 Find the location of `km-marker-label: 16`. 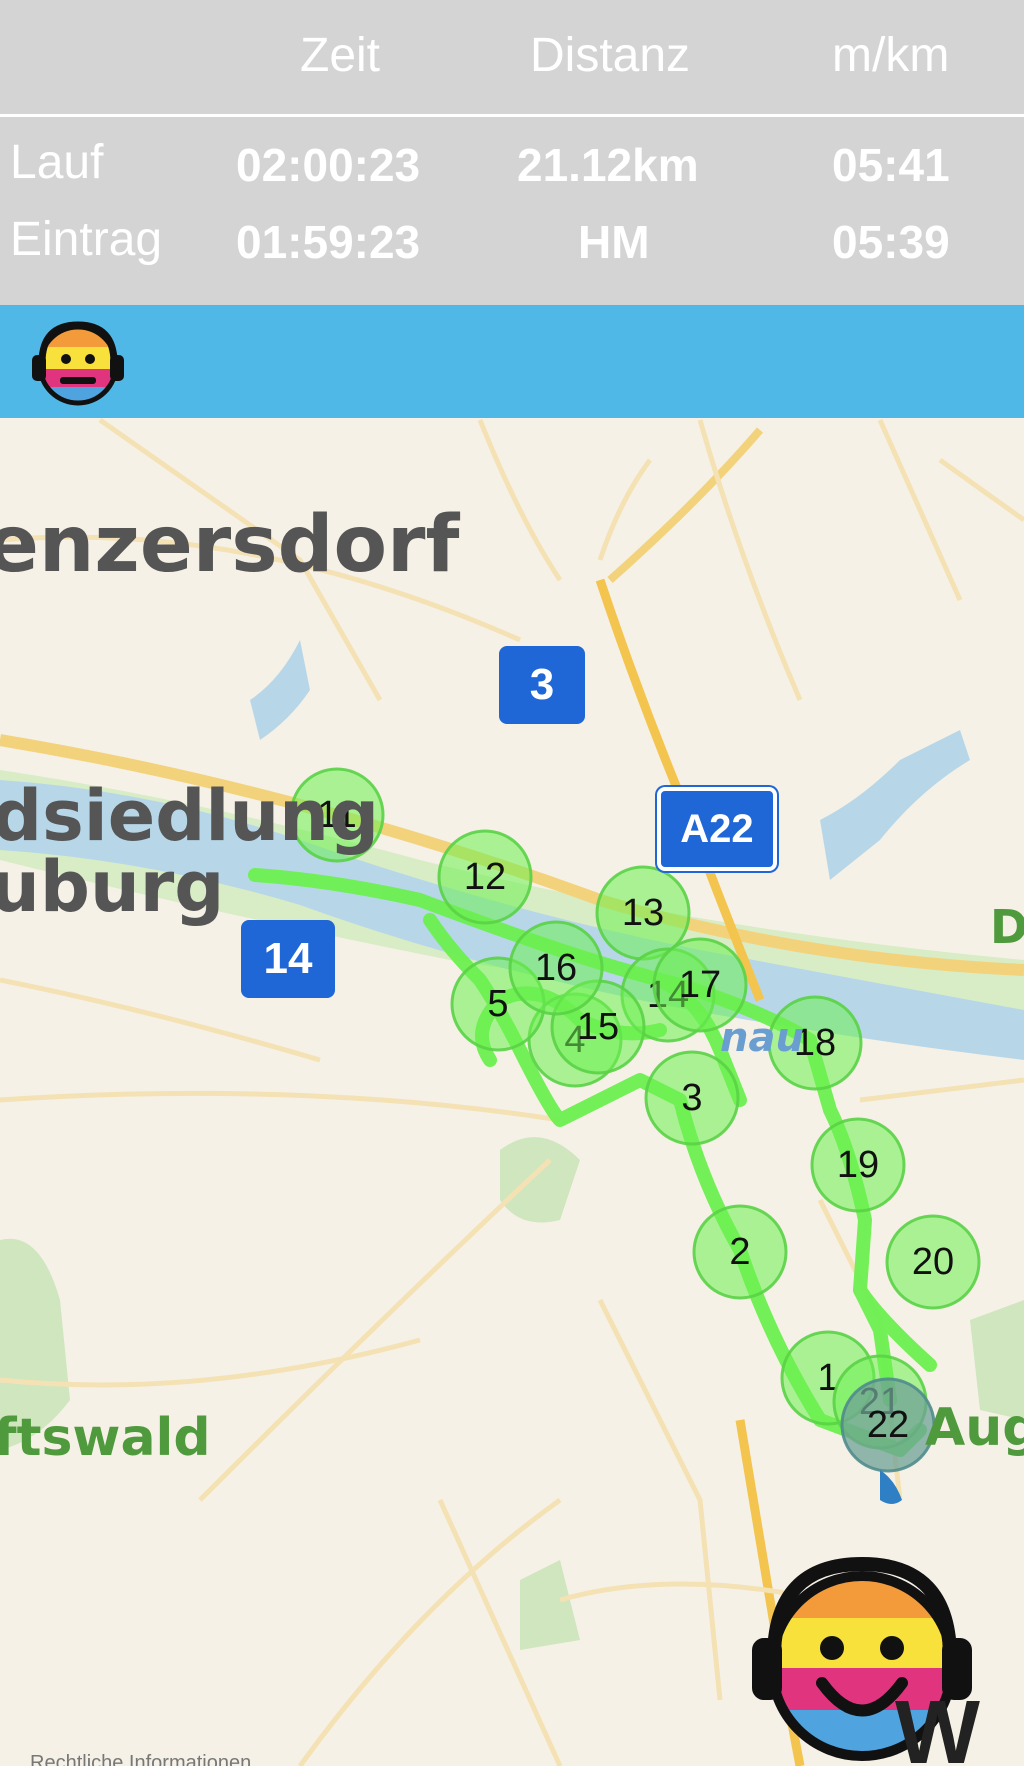

km-marker-label: 16 is located at coordinates (556, 968).